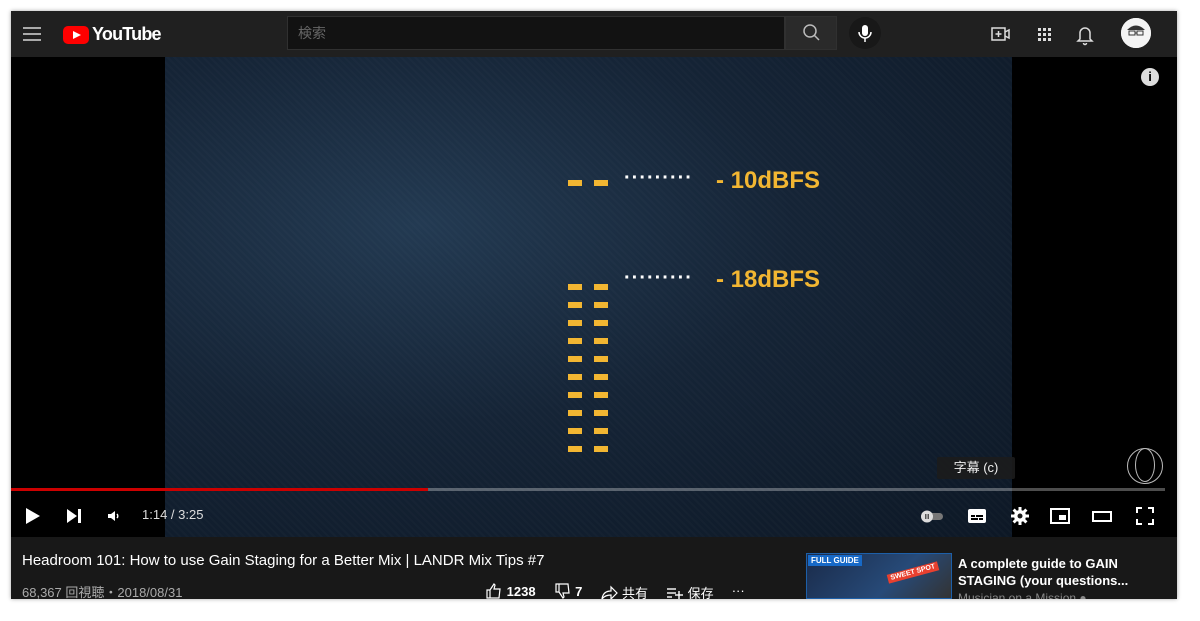 The width and height of the screenshot is (1200, 621). I want to click on like-count: 1238, so click(521, 591).